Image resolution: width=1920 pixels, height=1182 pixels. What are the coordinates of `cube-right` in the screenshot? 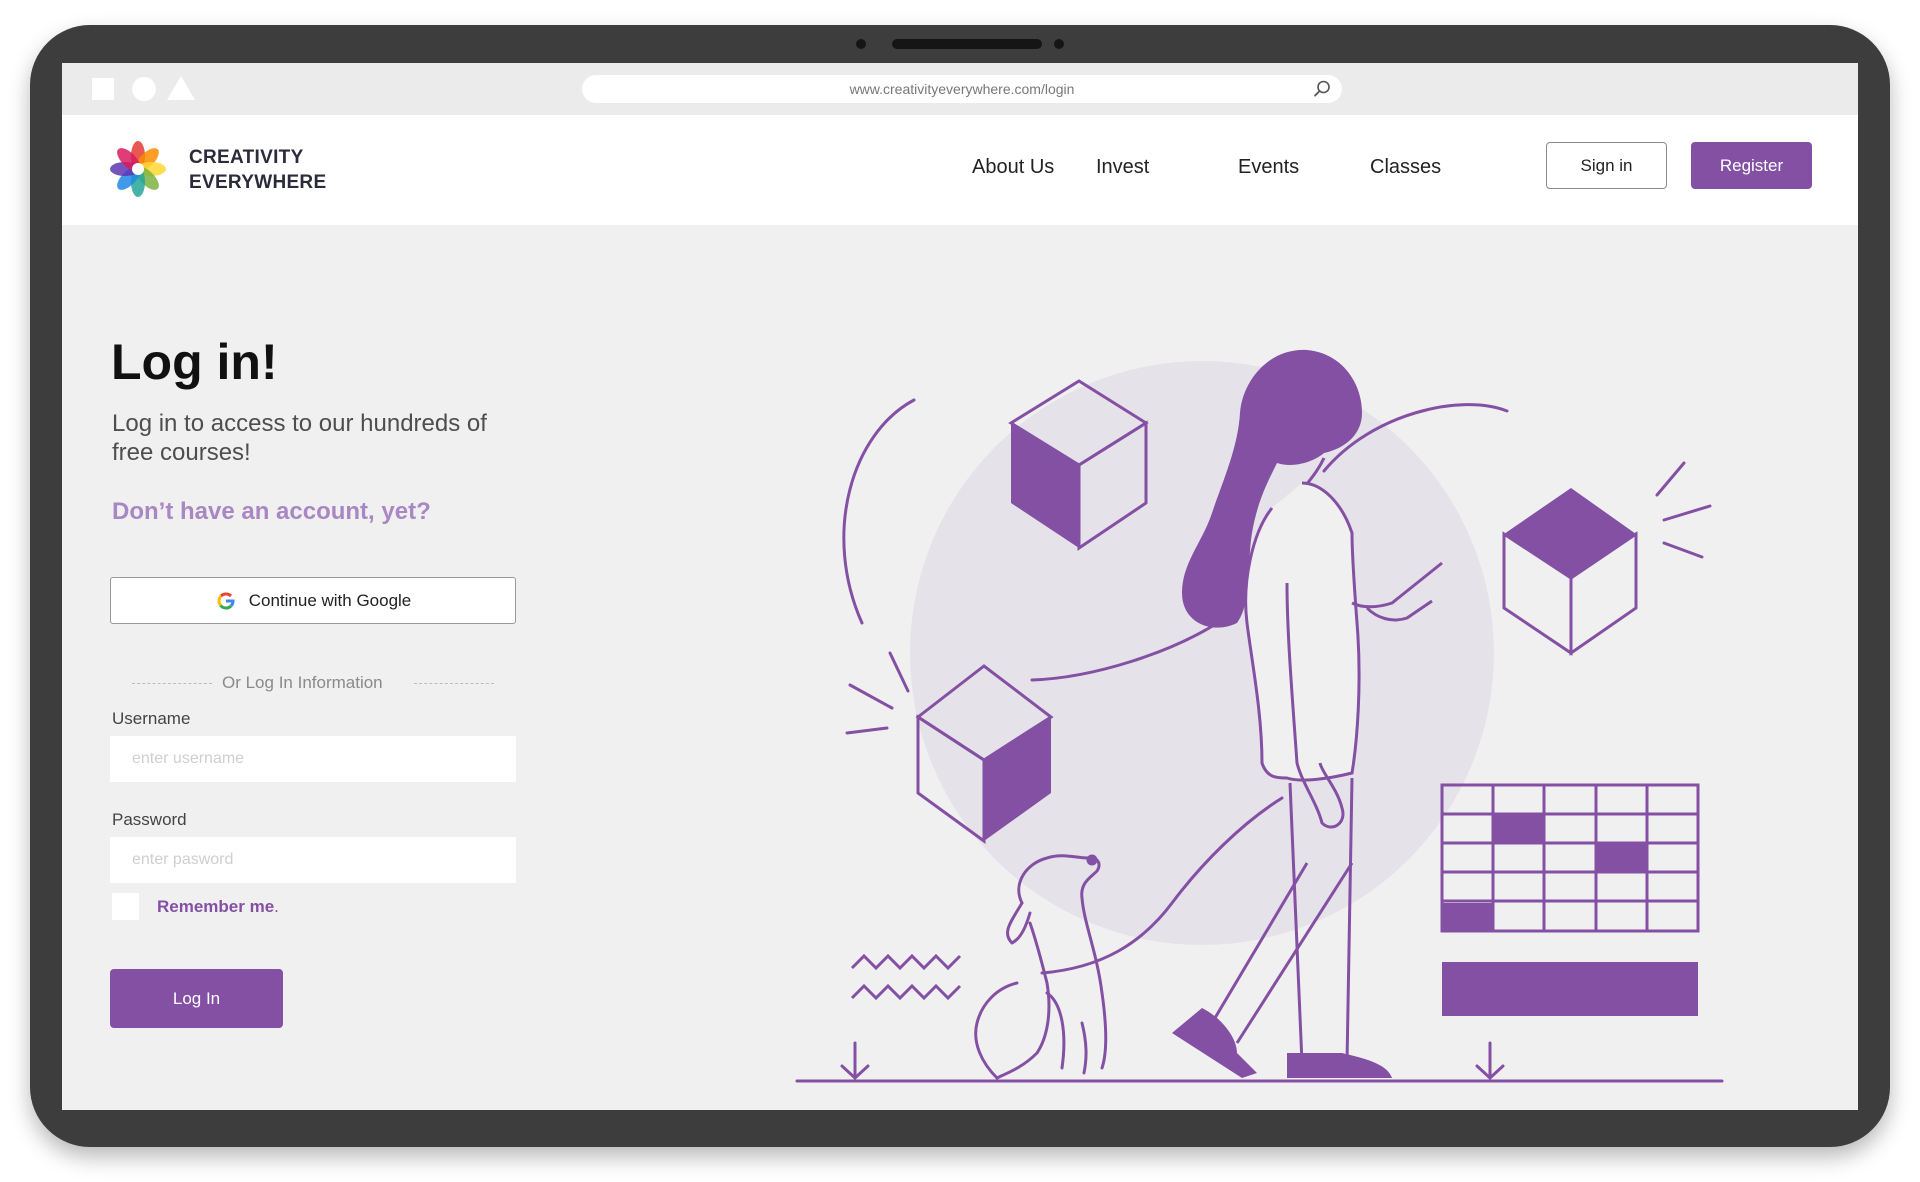 It's located at (1570, 572).